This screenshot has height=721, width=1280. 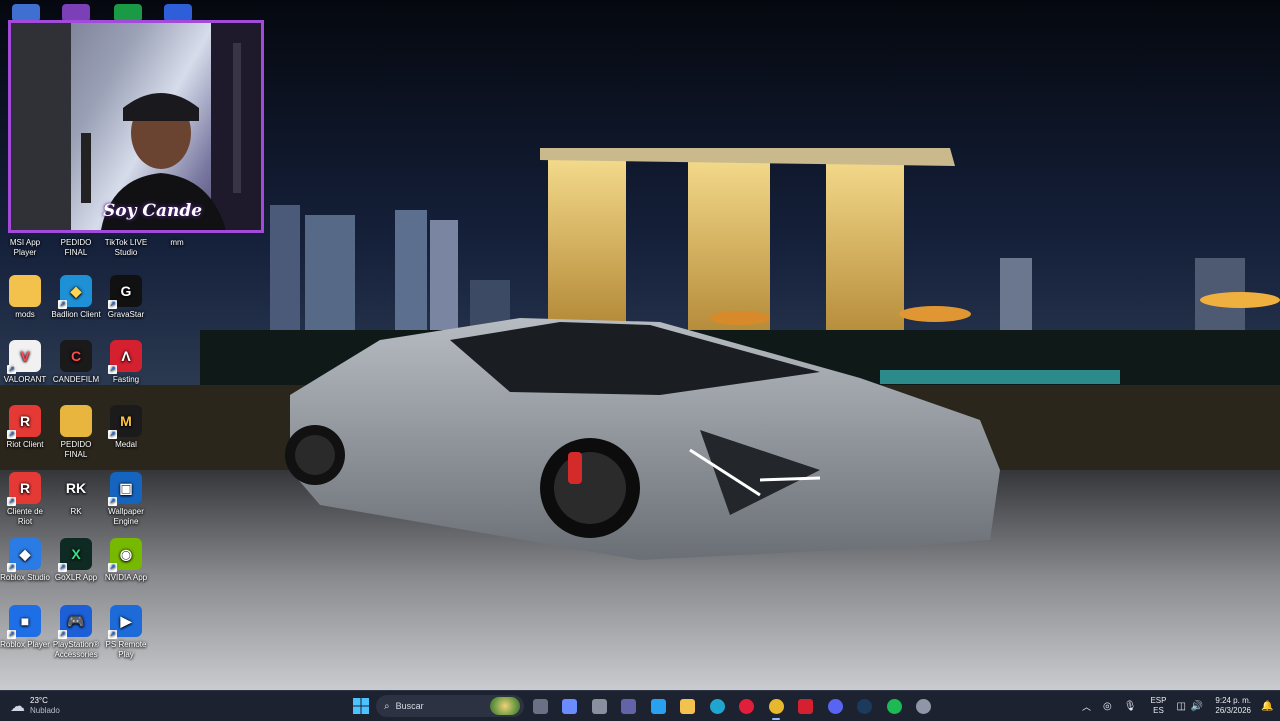 I want to click on desktop-icon-label: Riot Client, so click(x=25, y=444).